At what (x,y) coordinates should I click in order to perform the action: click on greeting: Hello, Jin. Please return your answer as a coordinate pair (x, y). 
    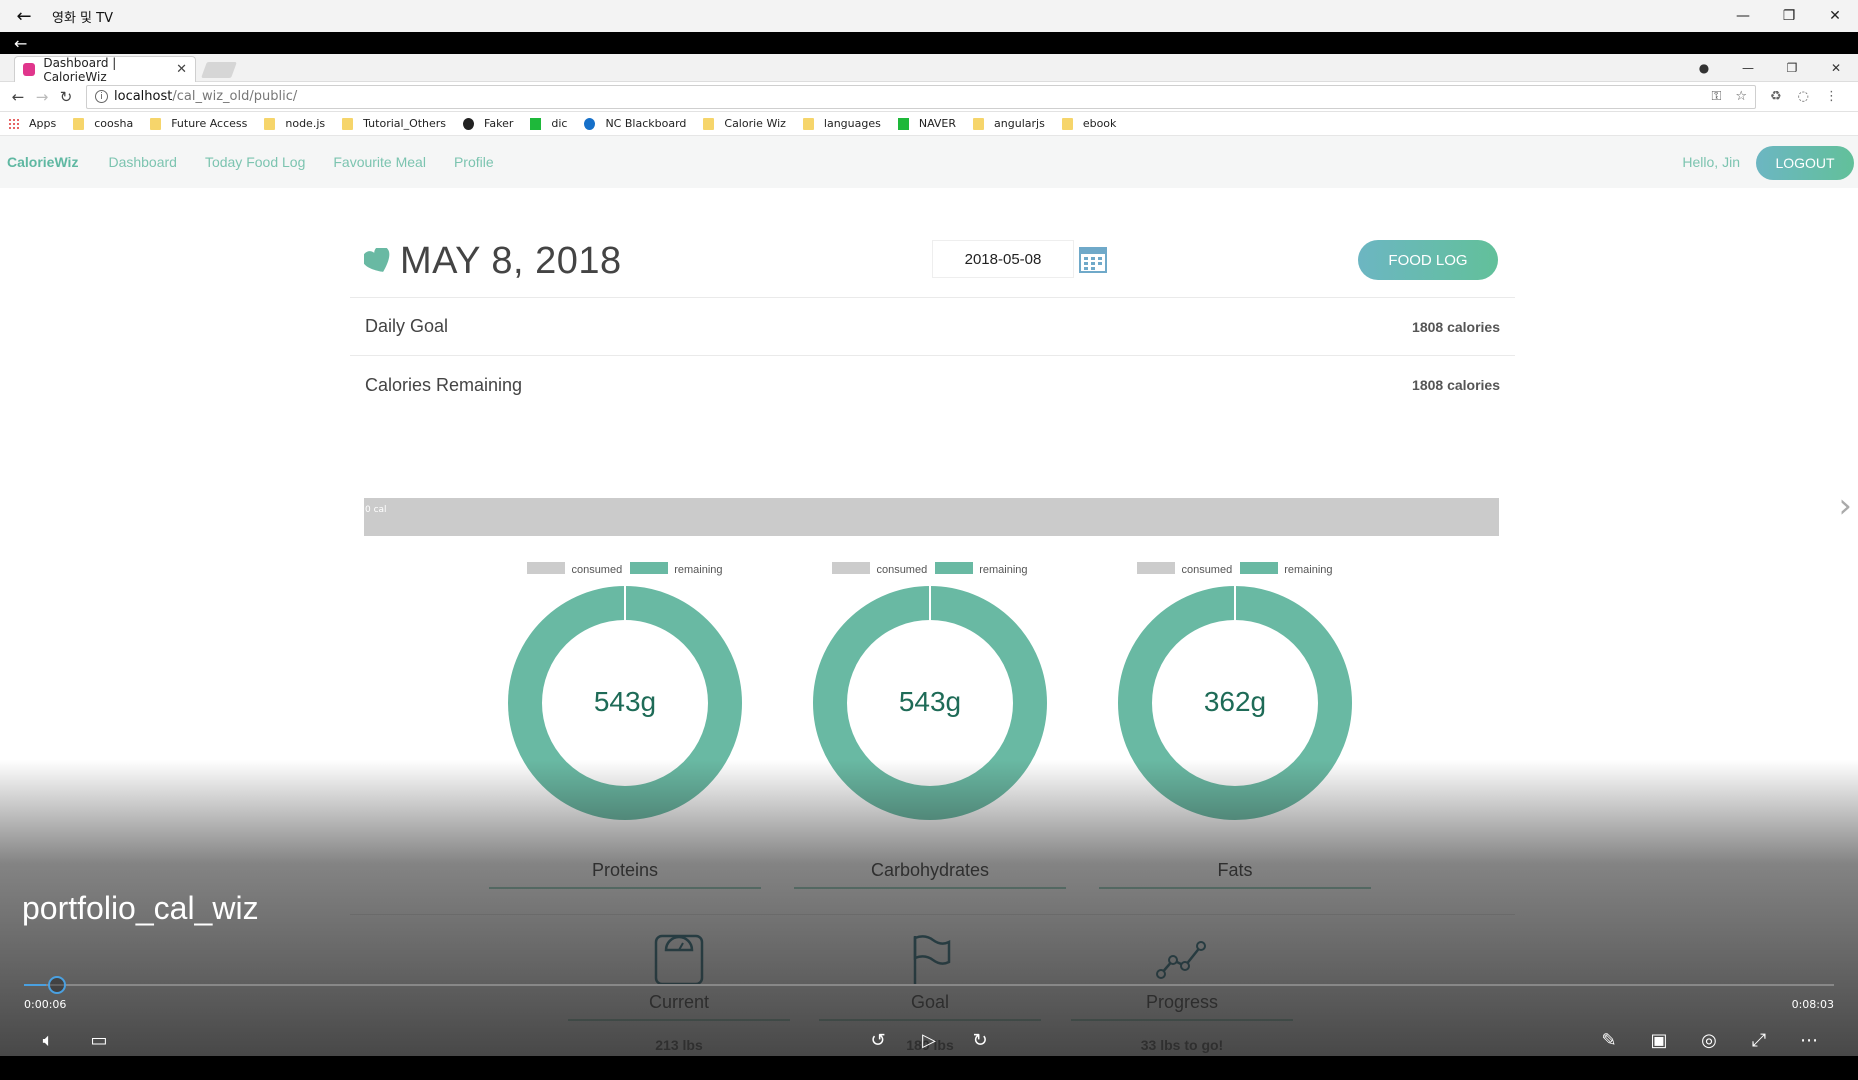
    Looking at the image, I should click on (1711, 162).